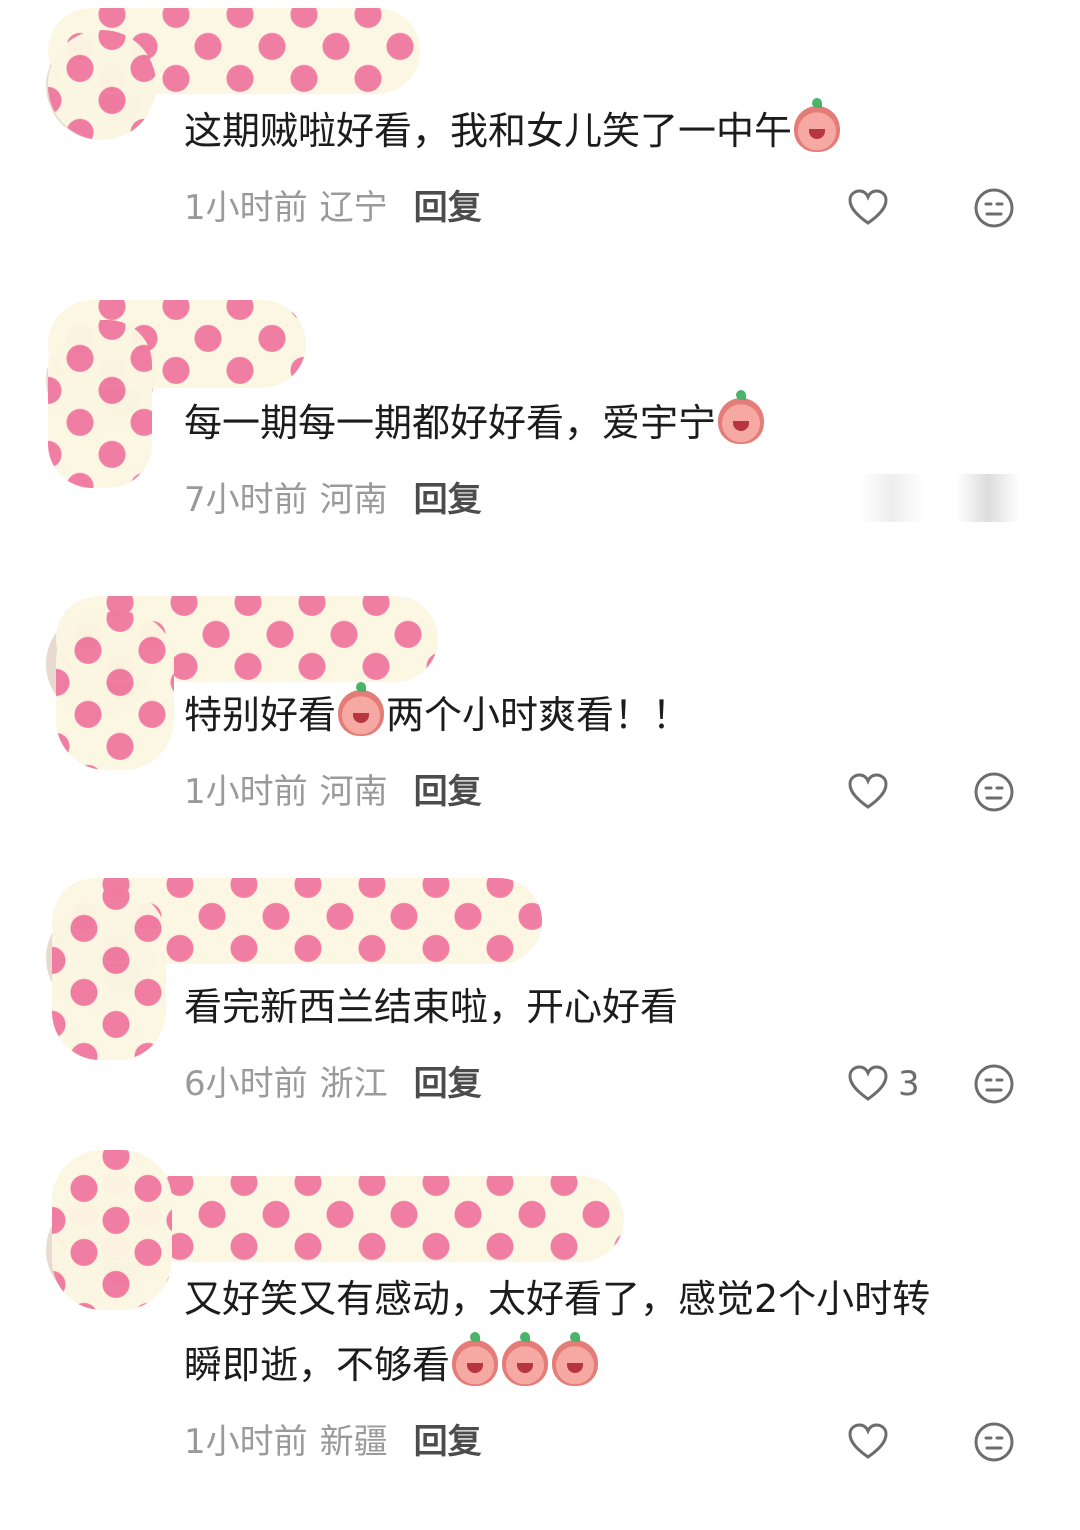 The image size is (1080, 1530). I want to click on like-count: 3, so click(909, 1084).